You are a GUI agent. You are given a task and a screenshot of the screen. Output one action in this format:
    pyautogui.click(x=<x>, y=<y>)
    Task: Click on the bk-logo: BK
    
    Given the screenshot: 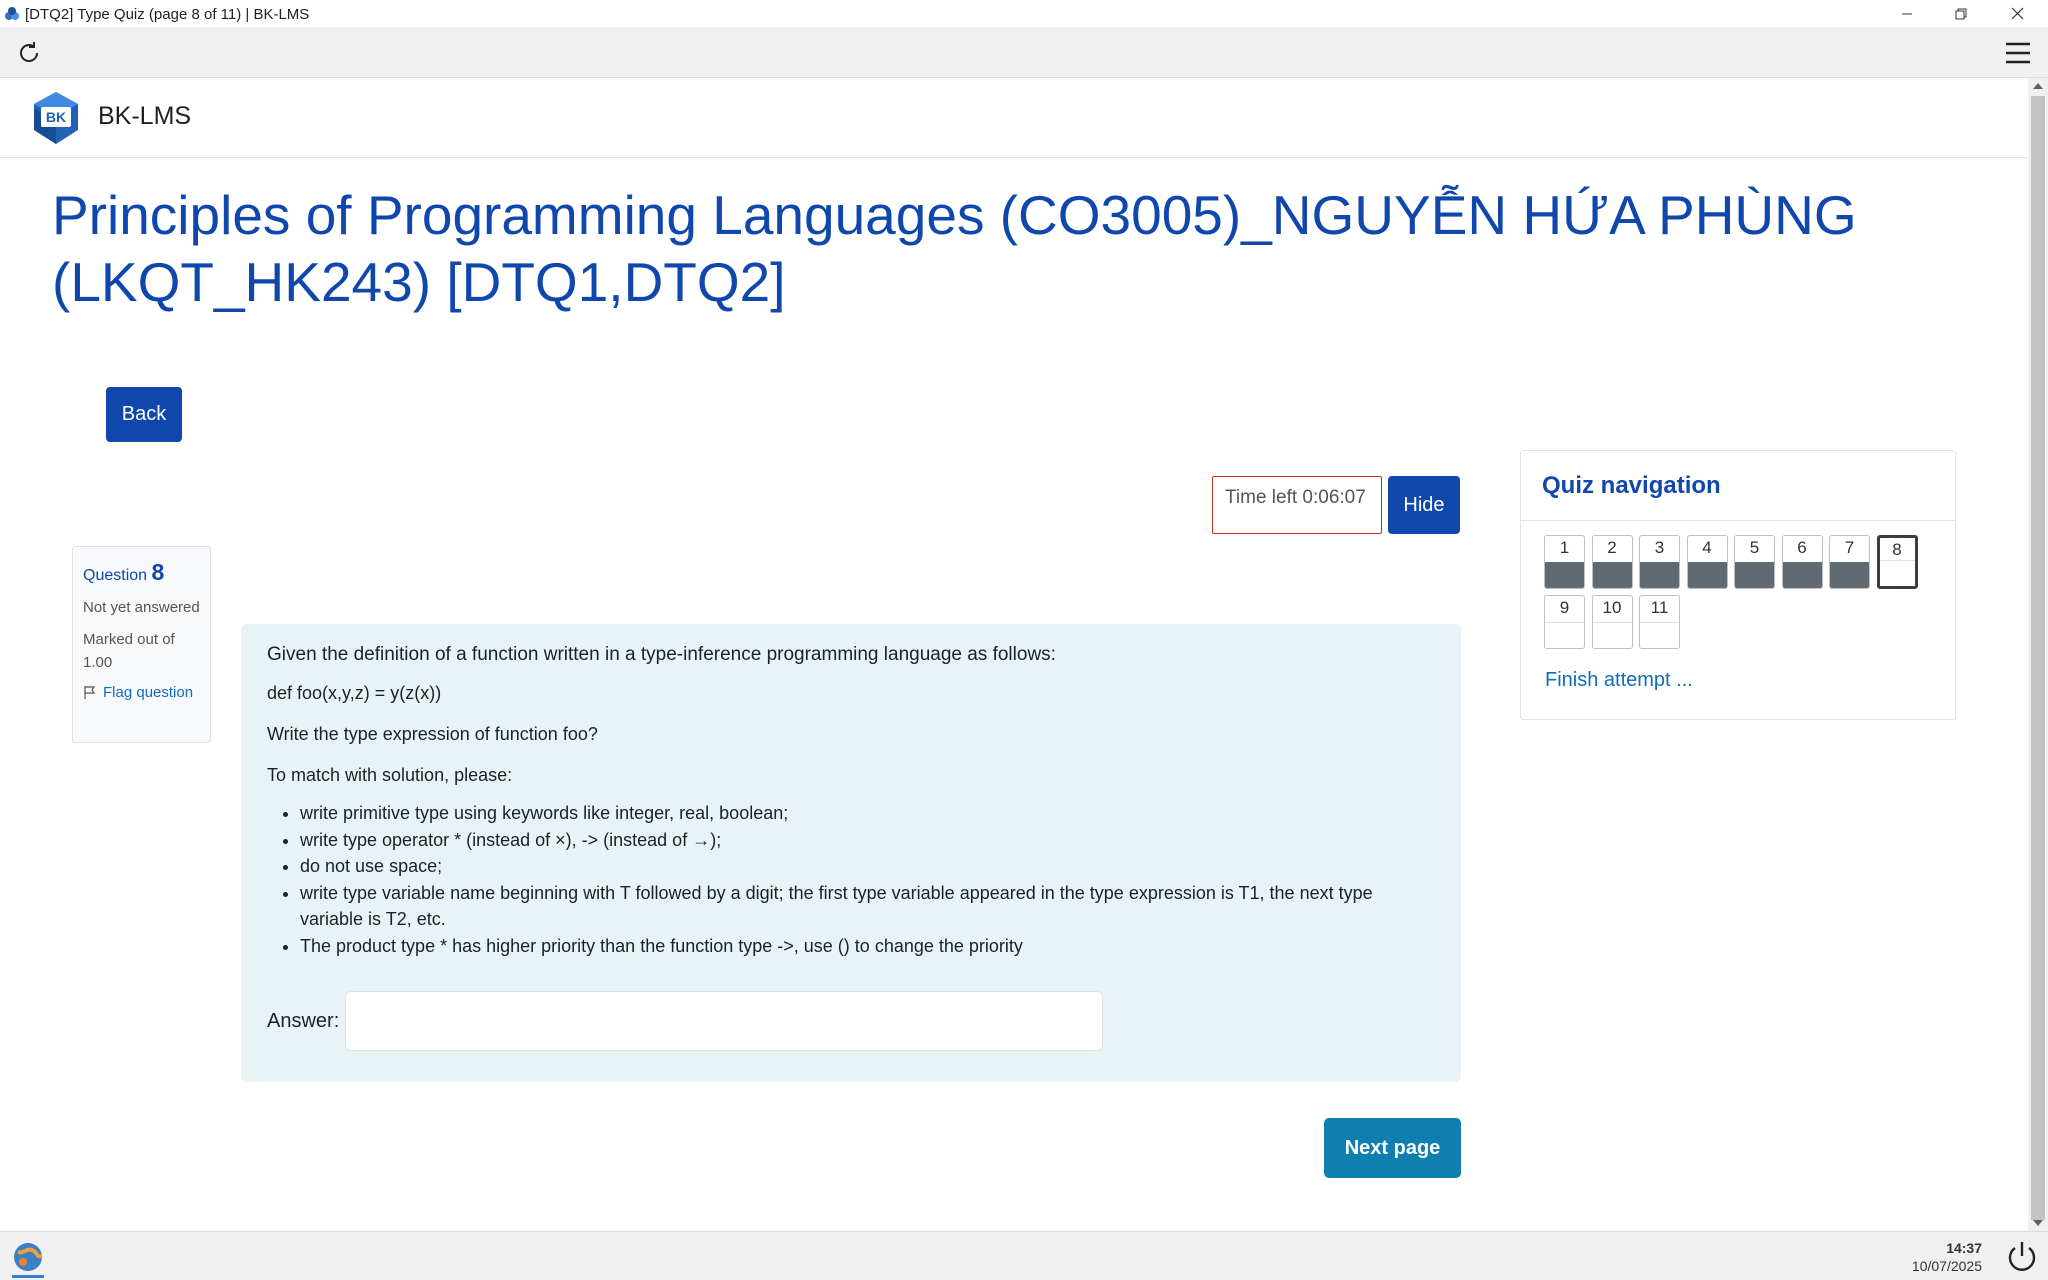 What is the action you would take?
    pyautogui.click(x=56, y=118)
    